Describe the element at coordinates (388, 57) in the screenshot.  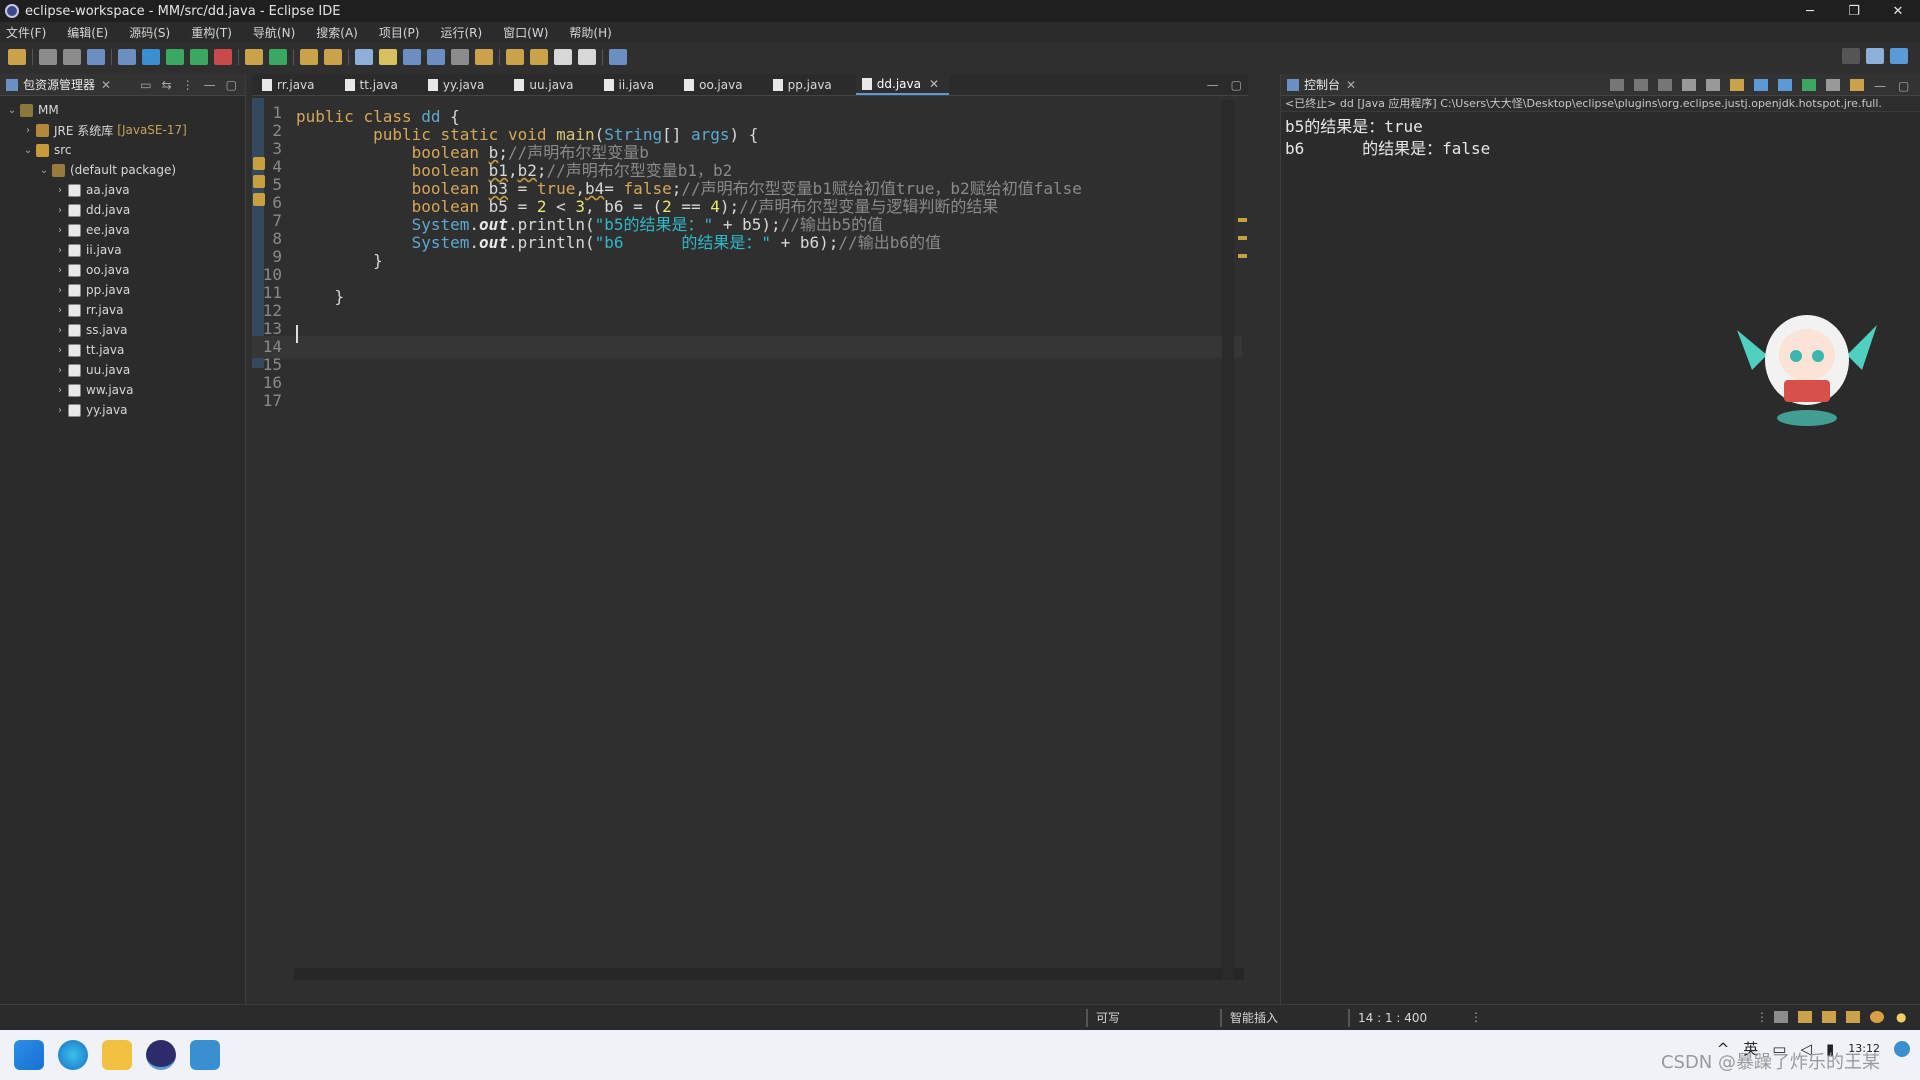
I see `toggle-highlight-icon` at that location.